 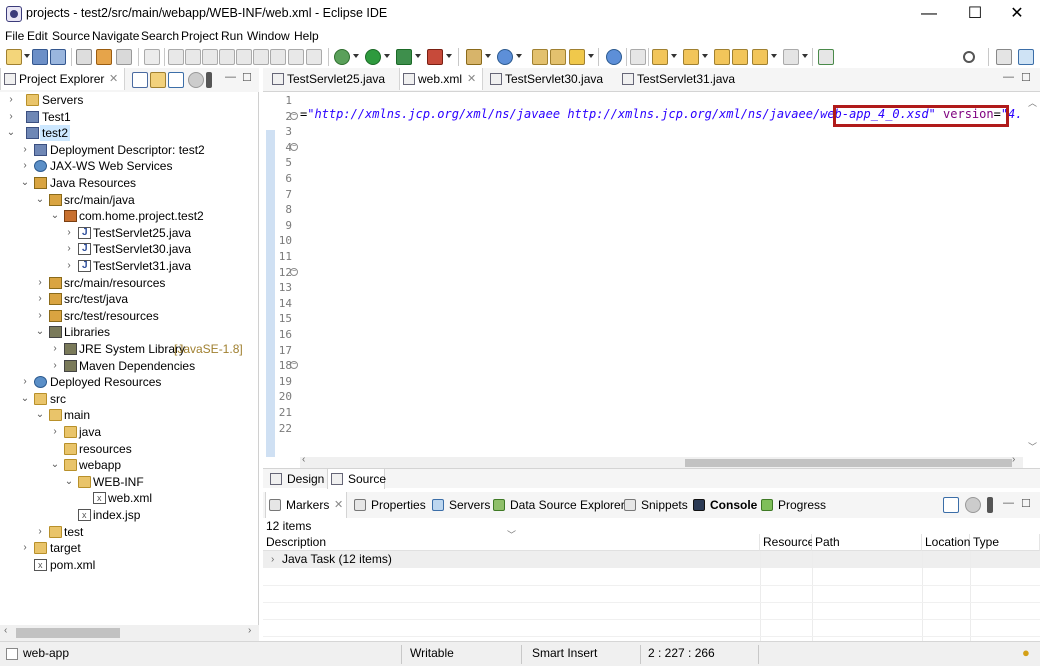 I want to click on minimize-view-icon: —, so click(x=230, y=77).